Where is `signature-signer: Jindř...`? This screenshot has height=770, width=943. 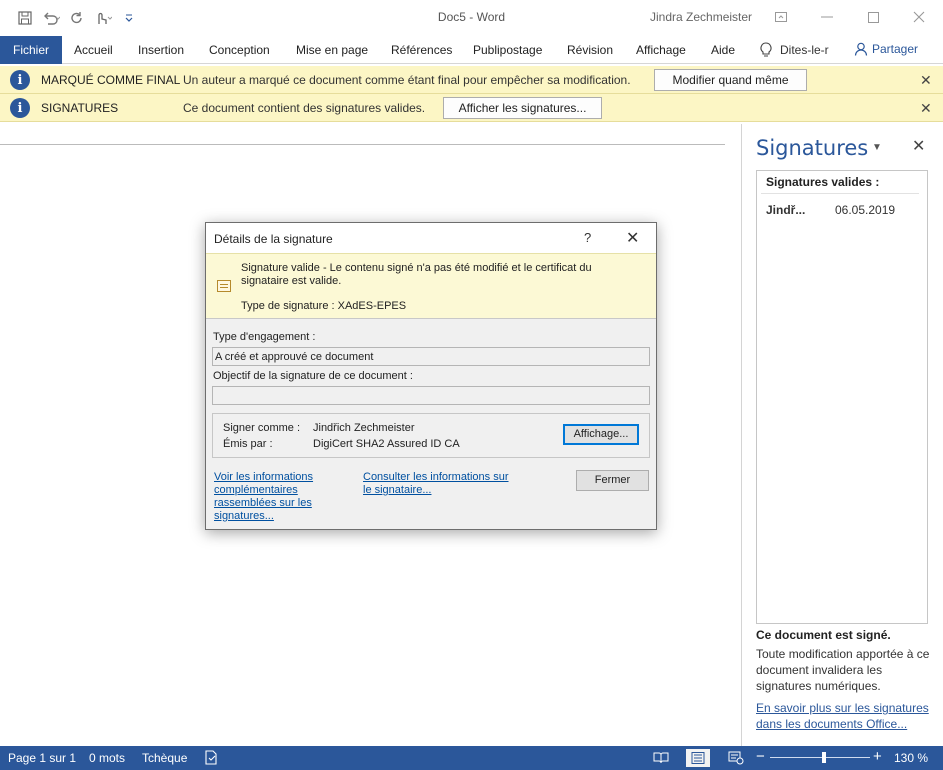 signature-signer: Jindř... is located at coordinates (786, 210).